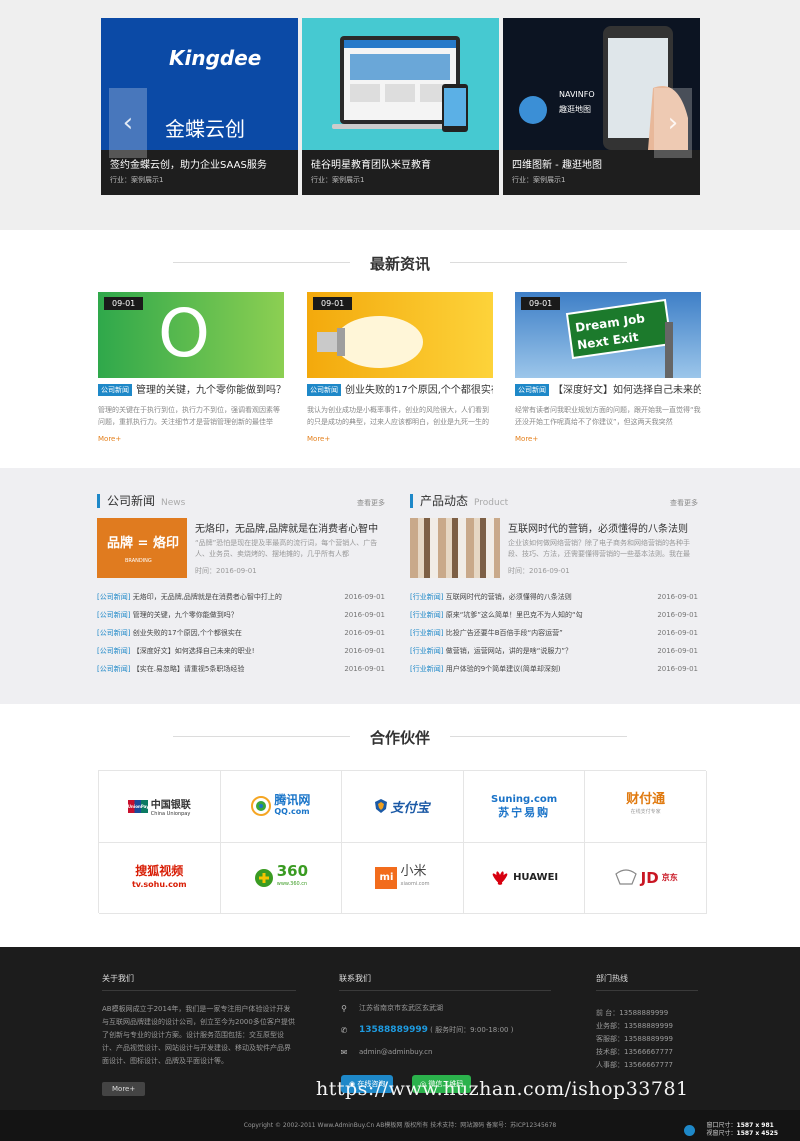 The width and height of the screenshot is (800, 1141). What do you see at coordinates (403, 878) in the screenshot?
I see `partner-xiaomi: mi 小米 xiaomi.com` at bounding box center [403, 878].